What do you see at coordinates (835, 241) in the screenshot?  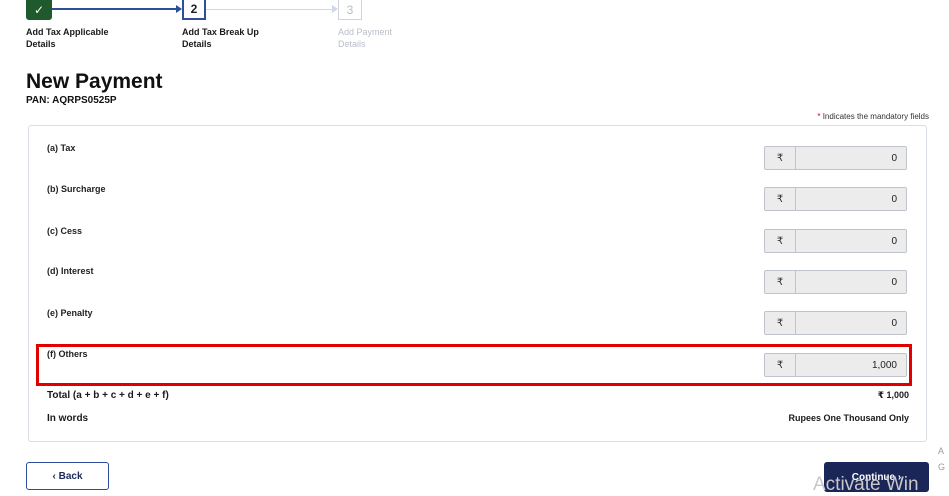 I see `cess-amount-input: ₹ 0` at bounding box center [835, 241].